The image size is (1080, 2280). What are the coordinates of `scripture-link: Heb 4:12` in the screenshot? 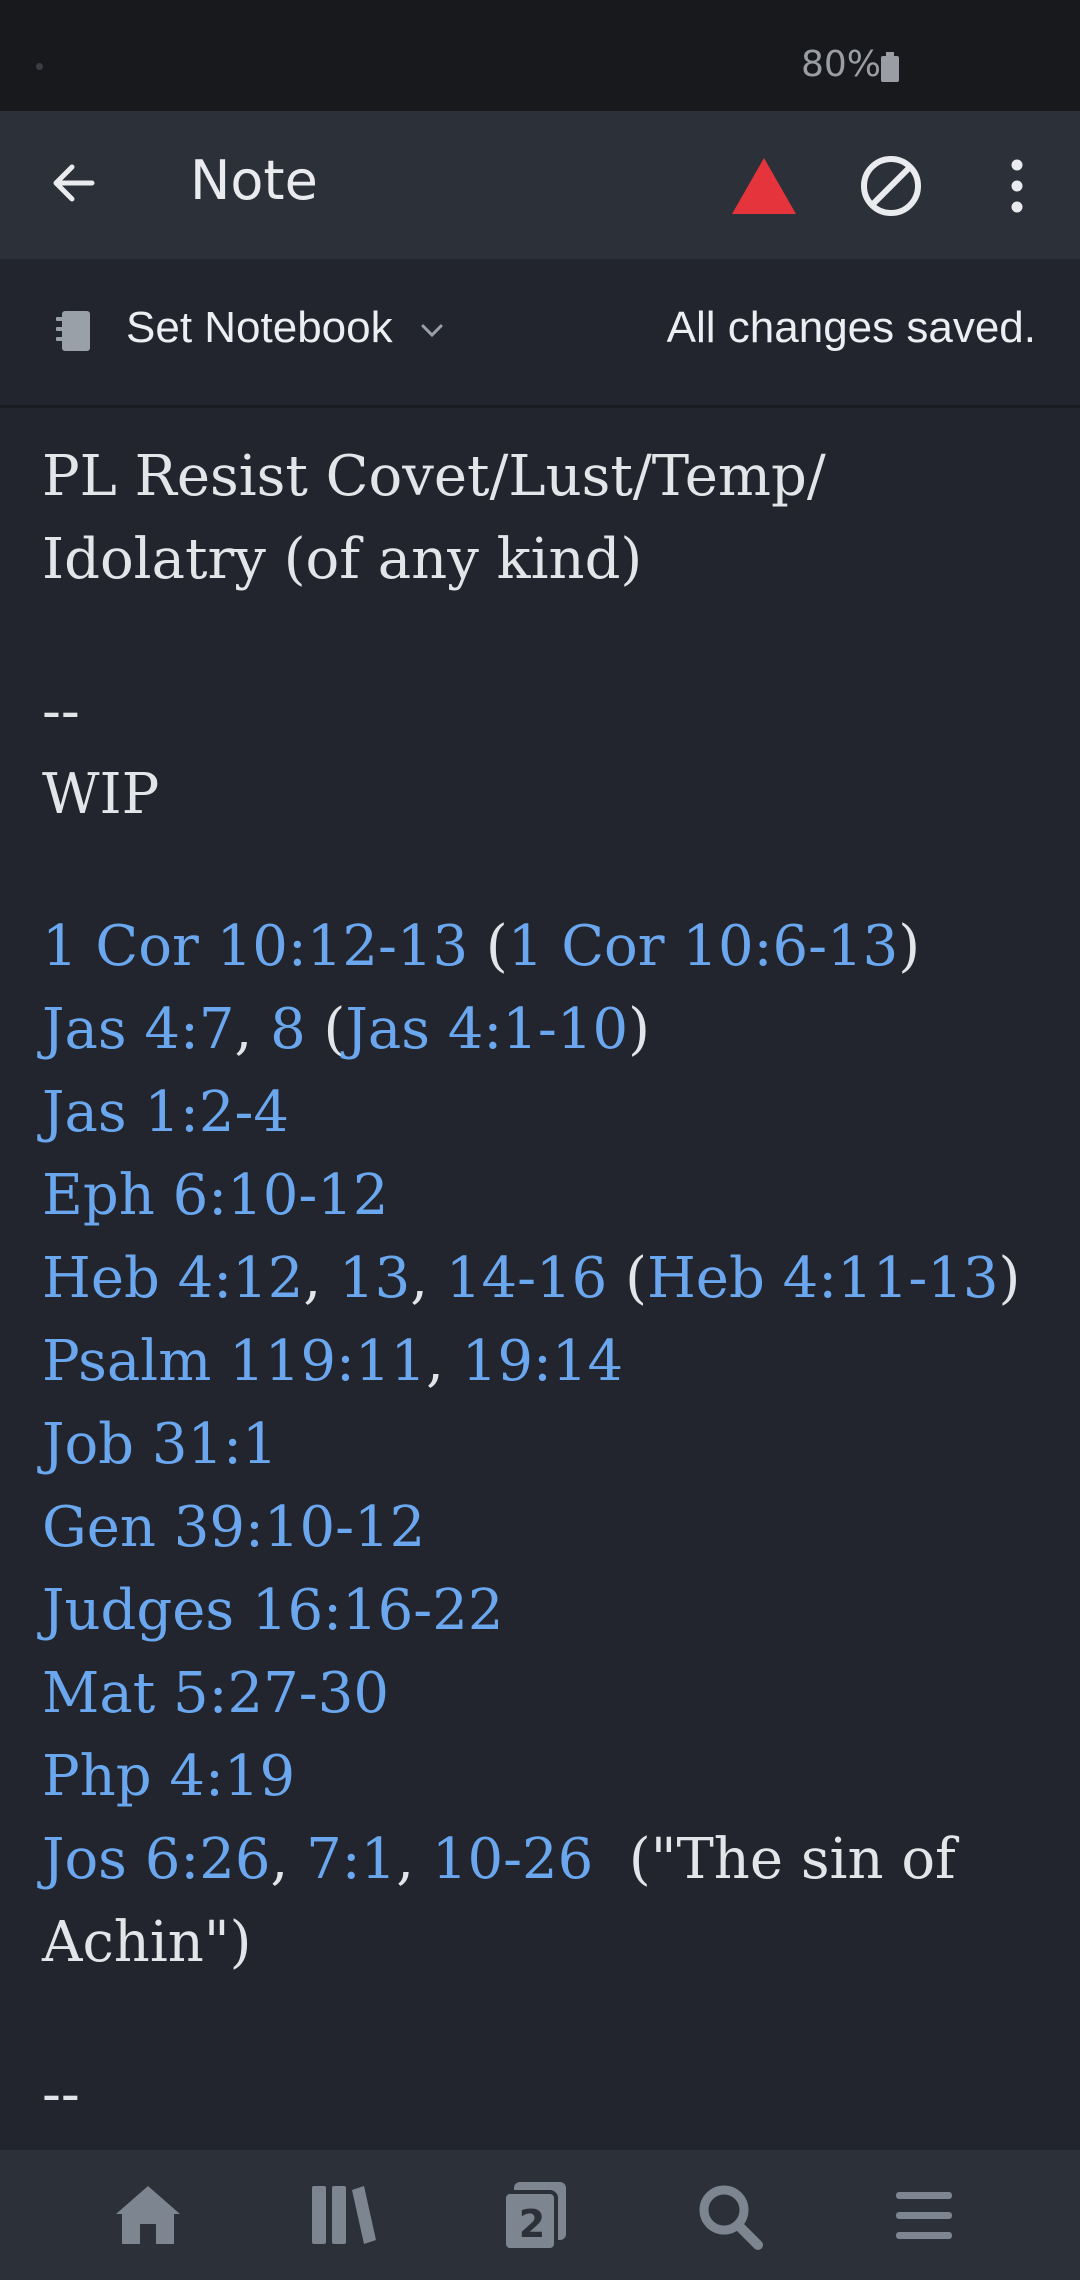 It's located at (172, 1278).